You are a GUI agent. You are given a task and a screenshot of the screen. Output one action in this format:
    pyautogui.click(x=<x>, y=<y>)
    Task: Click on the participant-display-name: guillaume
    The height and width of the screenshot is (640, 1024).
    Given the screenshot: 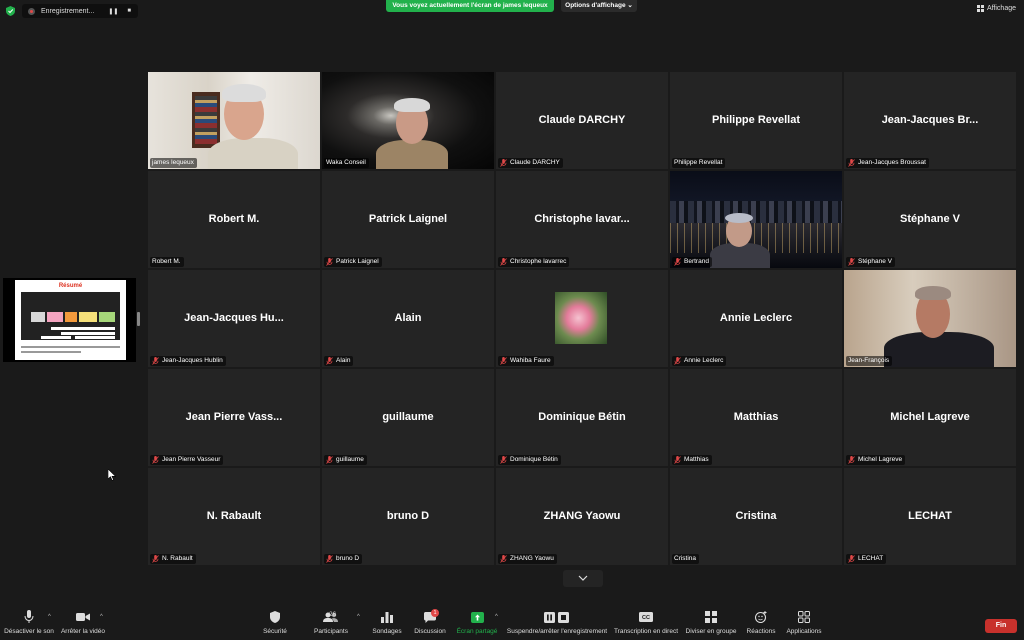 What is the action you would take?
    pyautogui.click(x=408, y=417)
    